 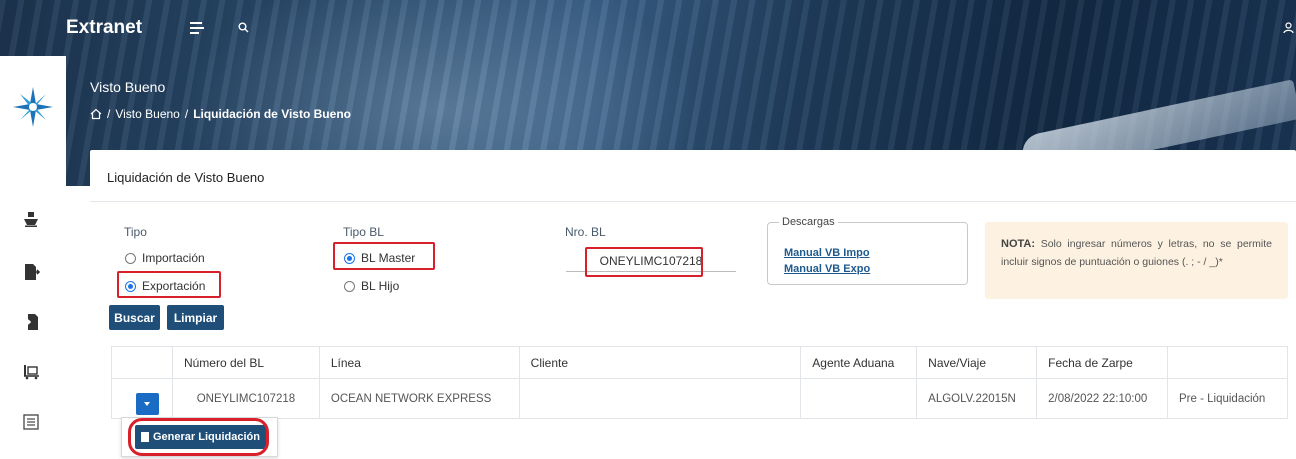 I want to click on col-header-estado, so click(x=1227, y=362).